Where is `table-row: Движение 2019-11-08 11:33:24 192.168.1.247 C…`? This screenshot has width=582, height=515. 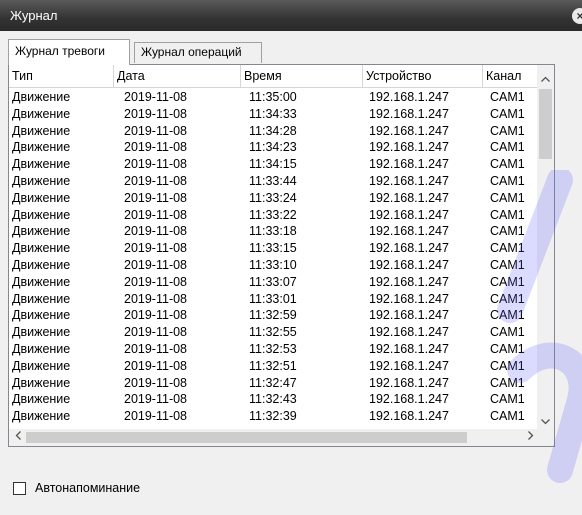
table-row: Движение 2019-11-08 11:33:24 192.168.1.247 C… is located at coordinates (278, 198).